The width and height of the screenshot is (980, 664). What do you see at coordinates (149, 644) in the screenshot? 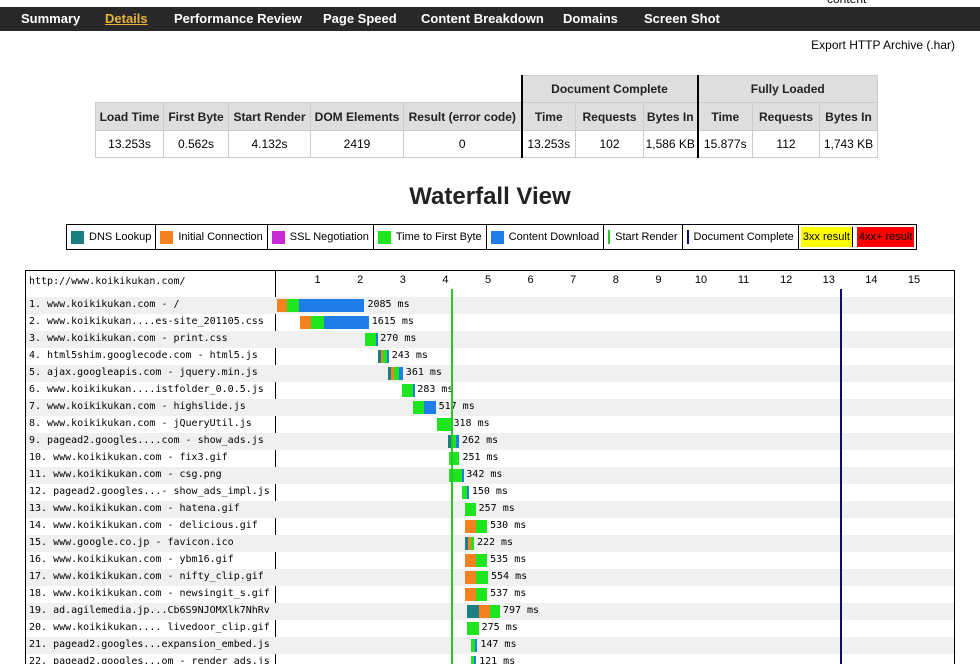
I see `request-label: 21. pagead2.googles...expansion_embed.js` at bounding box center [149, 644].